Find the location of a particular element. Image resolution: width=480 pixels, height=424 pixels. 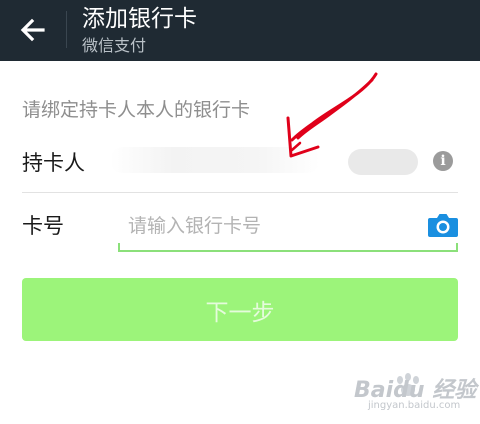

cardholder-name-blurred is located at coordinates (215, 160).